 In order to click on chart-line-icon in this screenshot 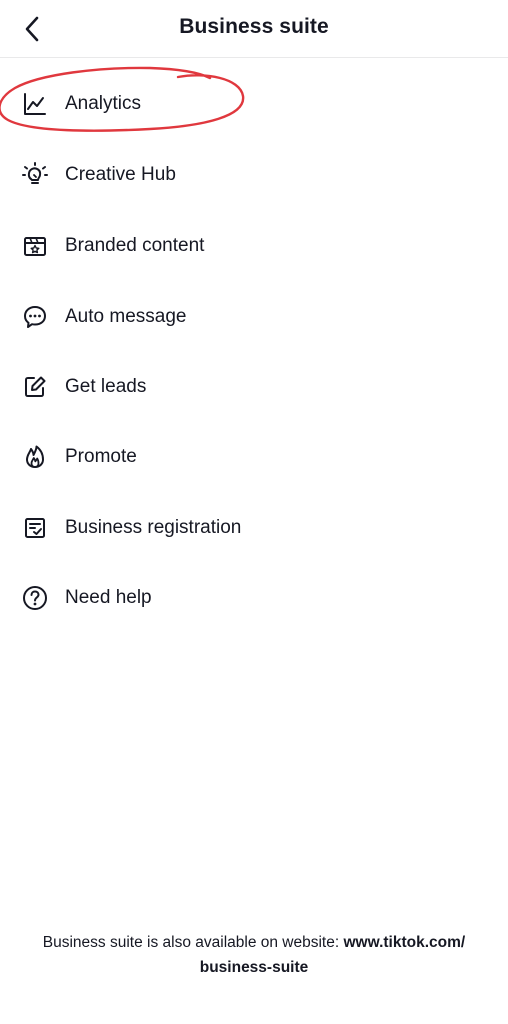, I will do `click(35, 104)`.